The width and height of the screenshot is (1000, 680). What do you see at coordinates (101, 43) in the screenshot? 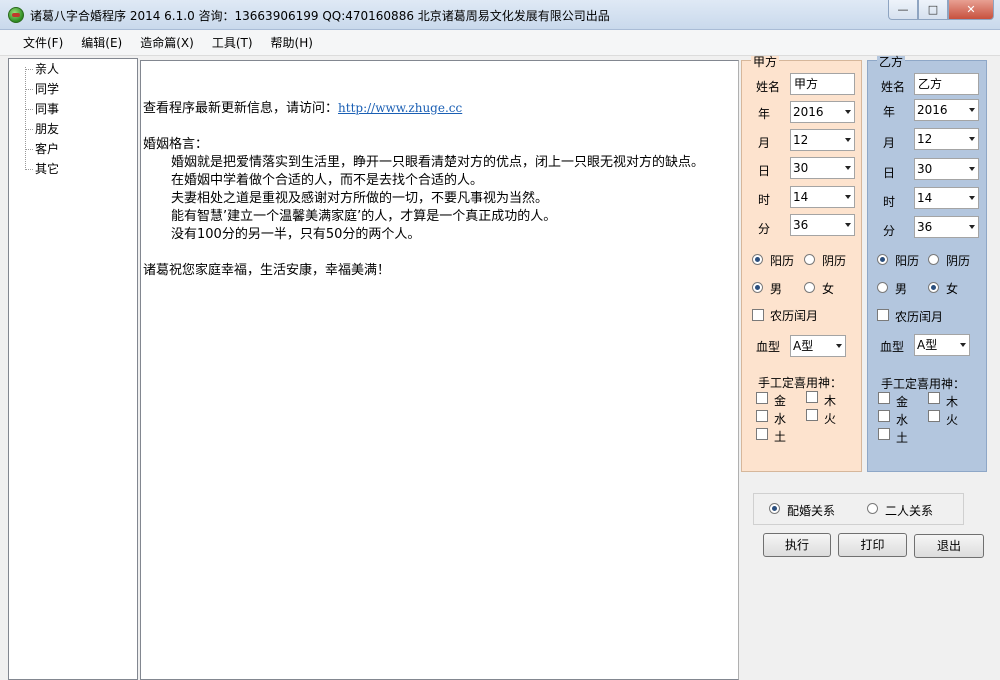
I see `menu-edit: 编辑(E)` at bounding box center [101, 43].